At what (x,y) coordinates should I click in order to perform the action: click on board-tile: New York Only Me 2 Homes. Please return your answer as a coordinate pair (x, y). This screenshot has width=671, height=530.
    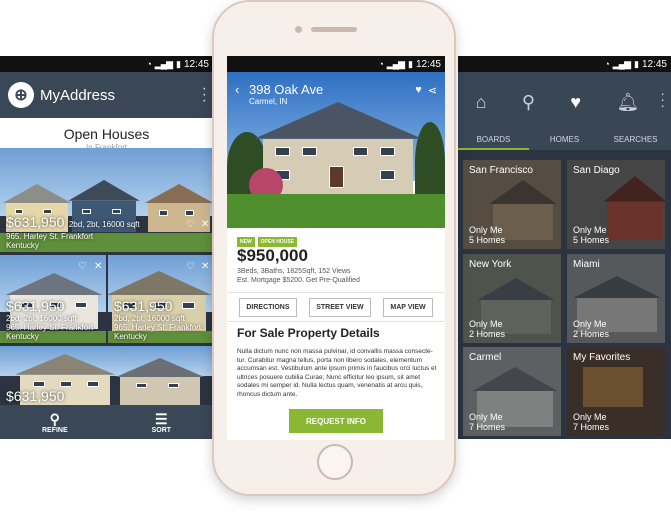
    Looking at the image, I should click on (512, 298).